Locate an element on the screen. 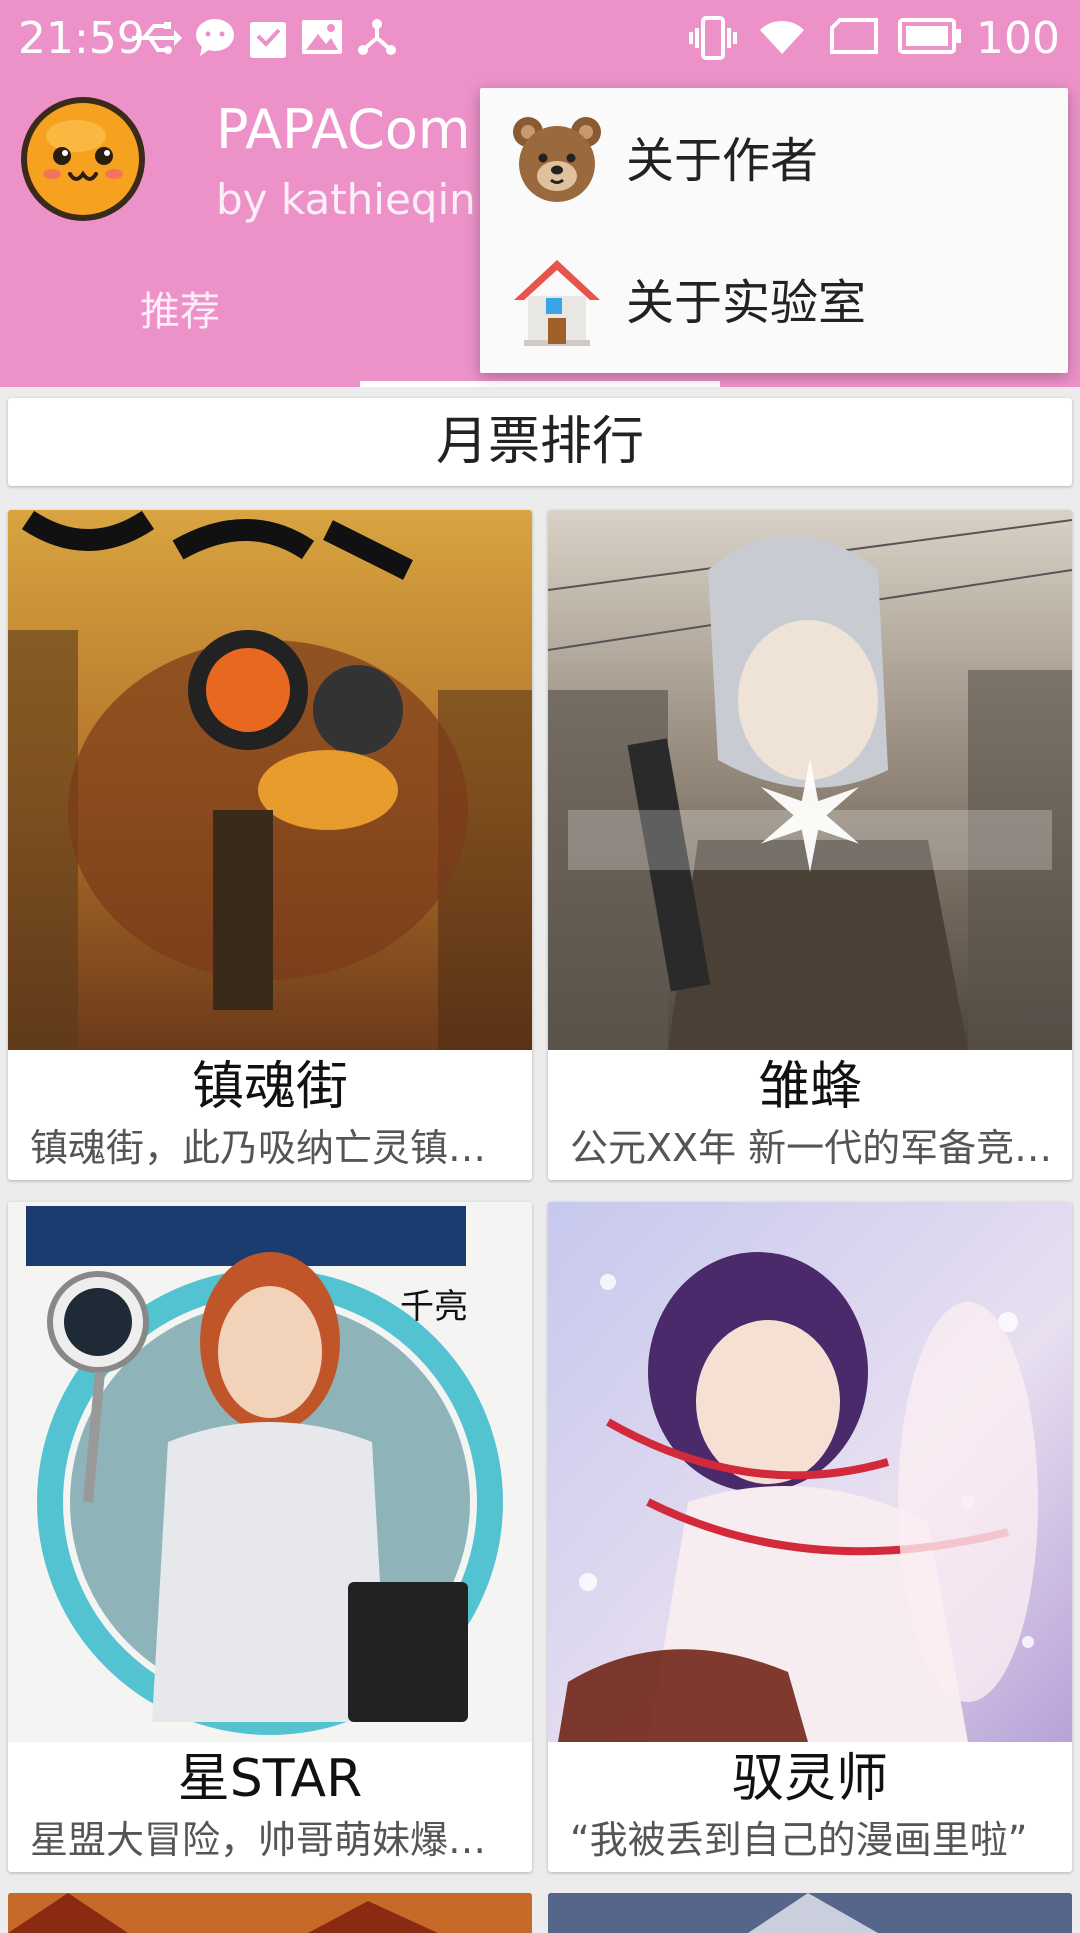  usb-icon is located at coordinates (157, 38).